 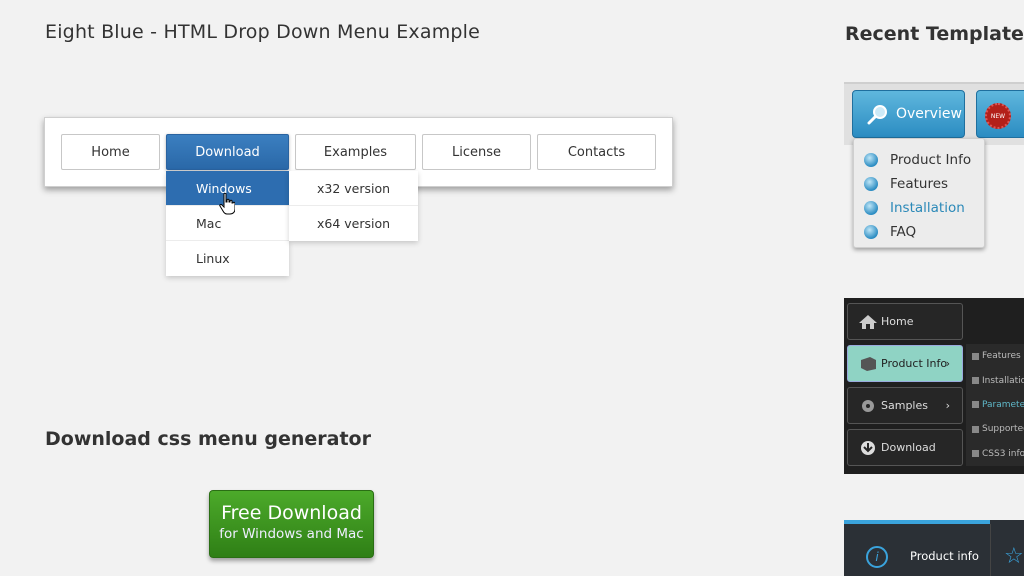 What do you see at coordinates (975, 356) in the screenshot?
I see `list-icon` at bounding box center [975, 356].